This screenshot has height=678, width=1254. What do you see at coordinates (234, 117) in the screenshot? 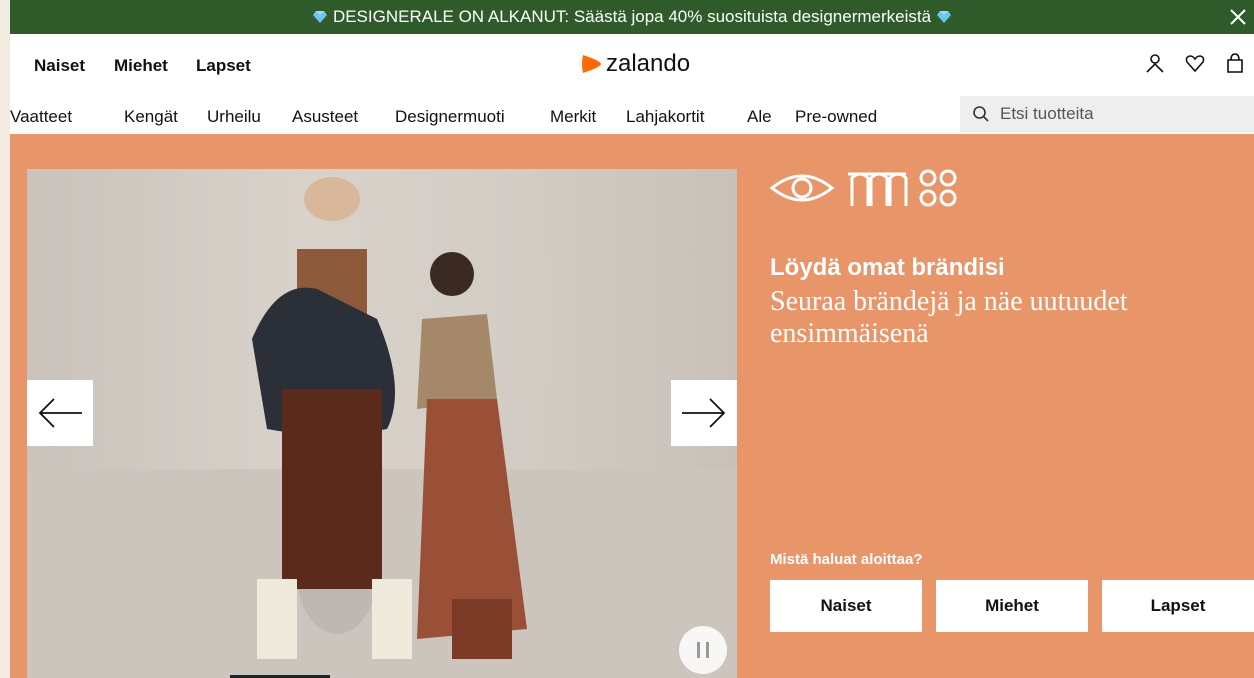
I see `nav-item-urheilu: Urheilu` at bounding box center [234, 117].